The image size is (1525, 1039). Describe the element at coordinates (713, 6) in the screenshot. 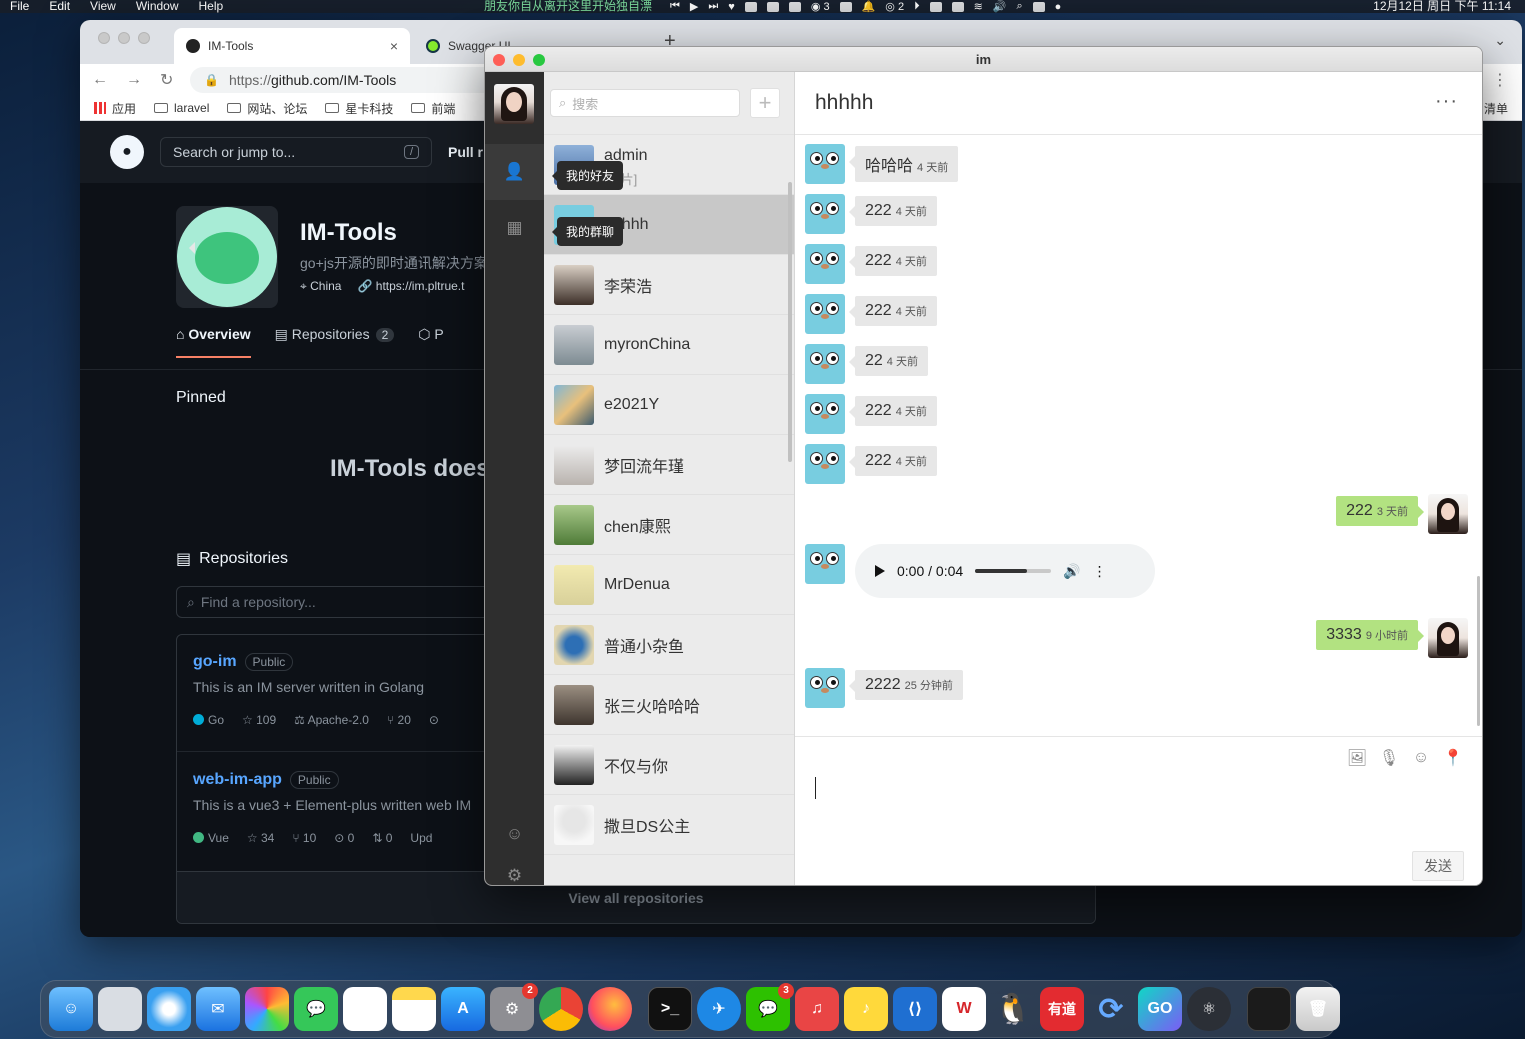

I see `next-track-icon: ⏭` at that location.